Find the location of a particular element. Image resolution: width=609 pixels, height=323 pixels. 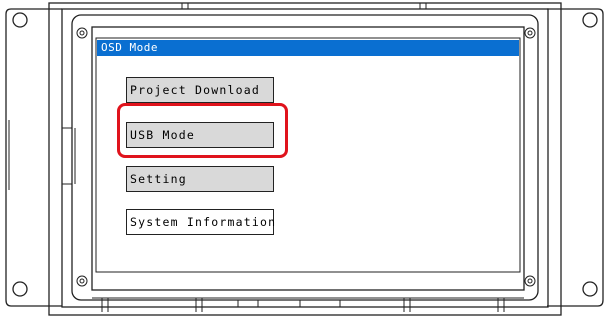

osd-title-bar: OSD Mode is located at coordinates (308, 48).